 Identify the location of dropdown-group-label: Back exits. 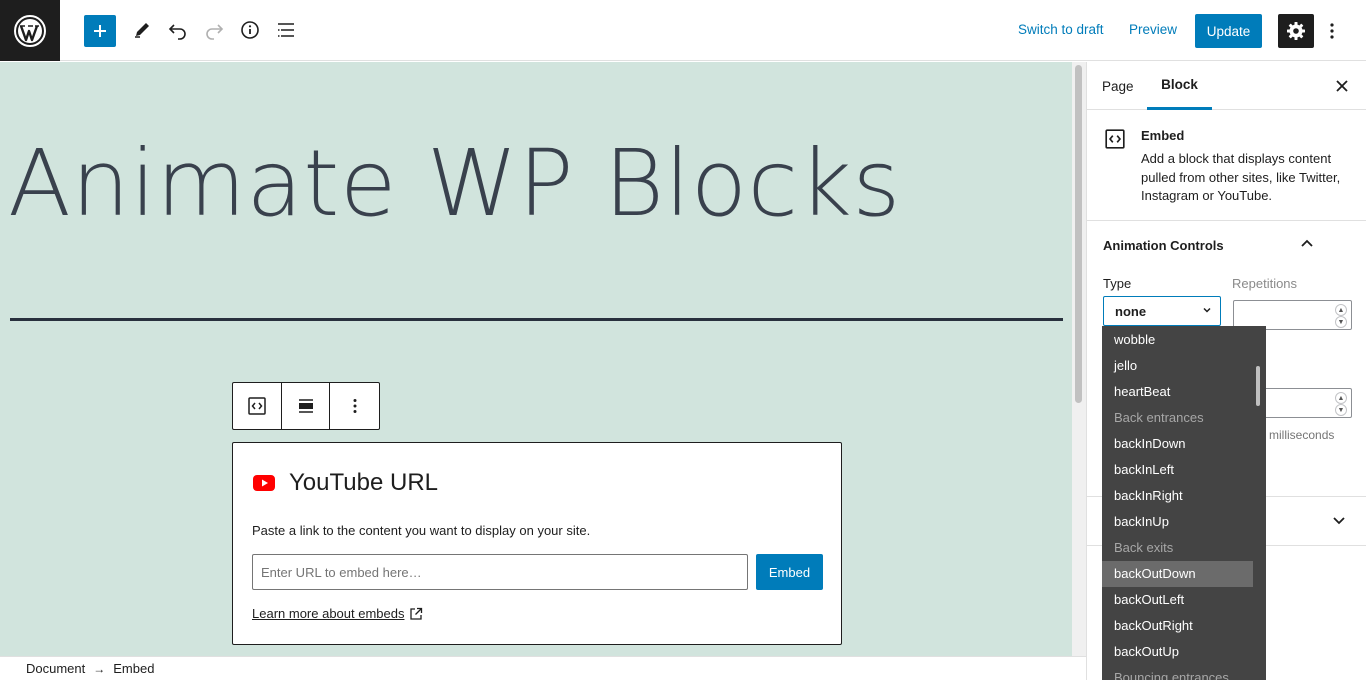
(1144, 547).